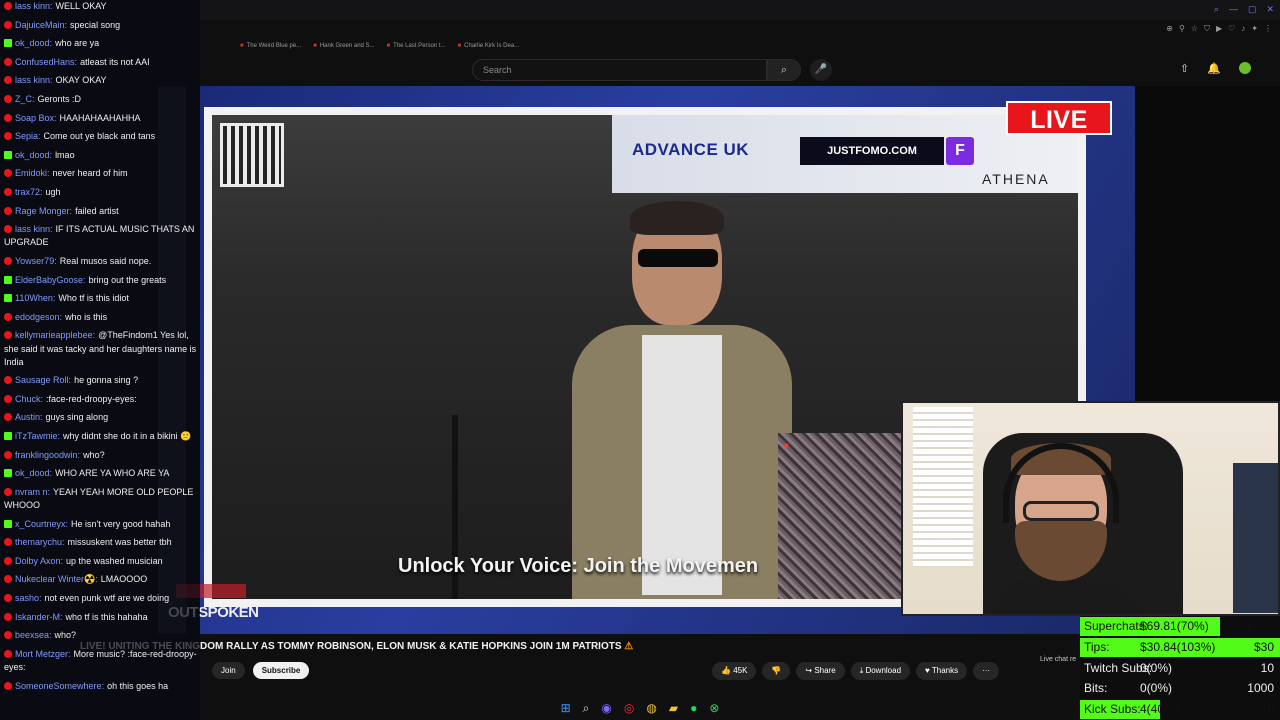 Image resolution: width=1280 pixels, height=720 pixels. I want to click on extension-icon: ✦, so click(1254, 29).